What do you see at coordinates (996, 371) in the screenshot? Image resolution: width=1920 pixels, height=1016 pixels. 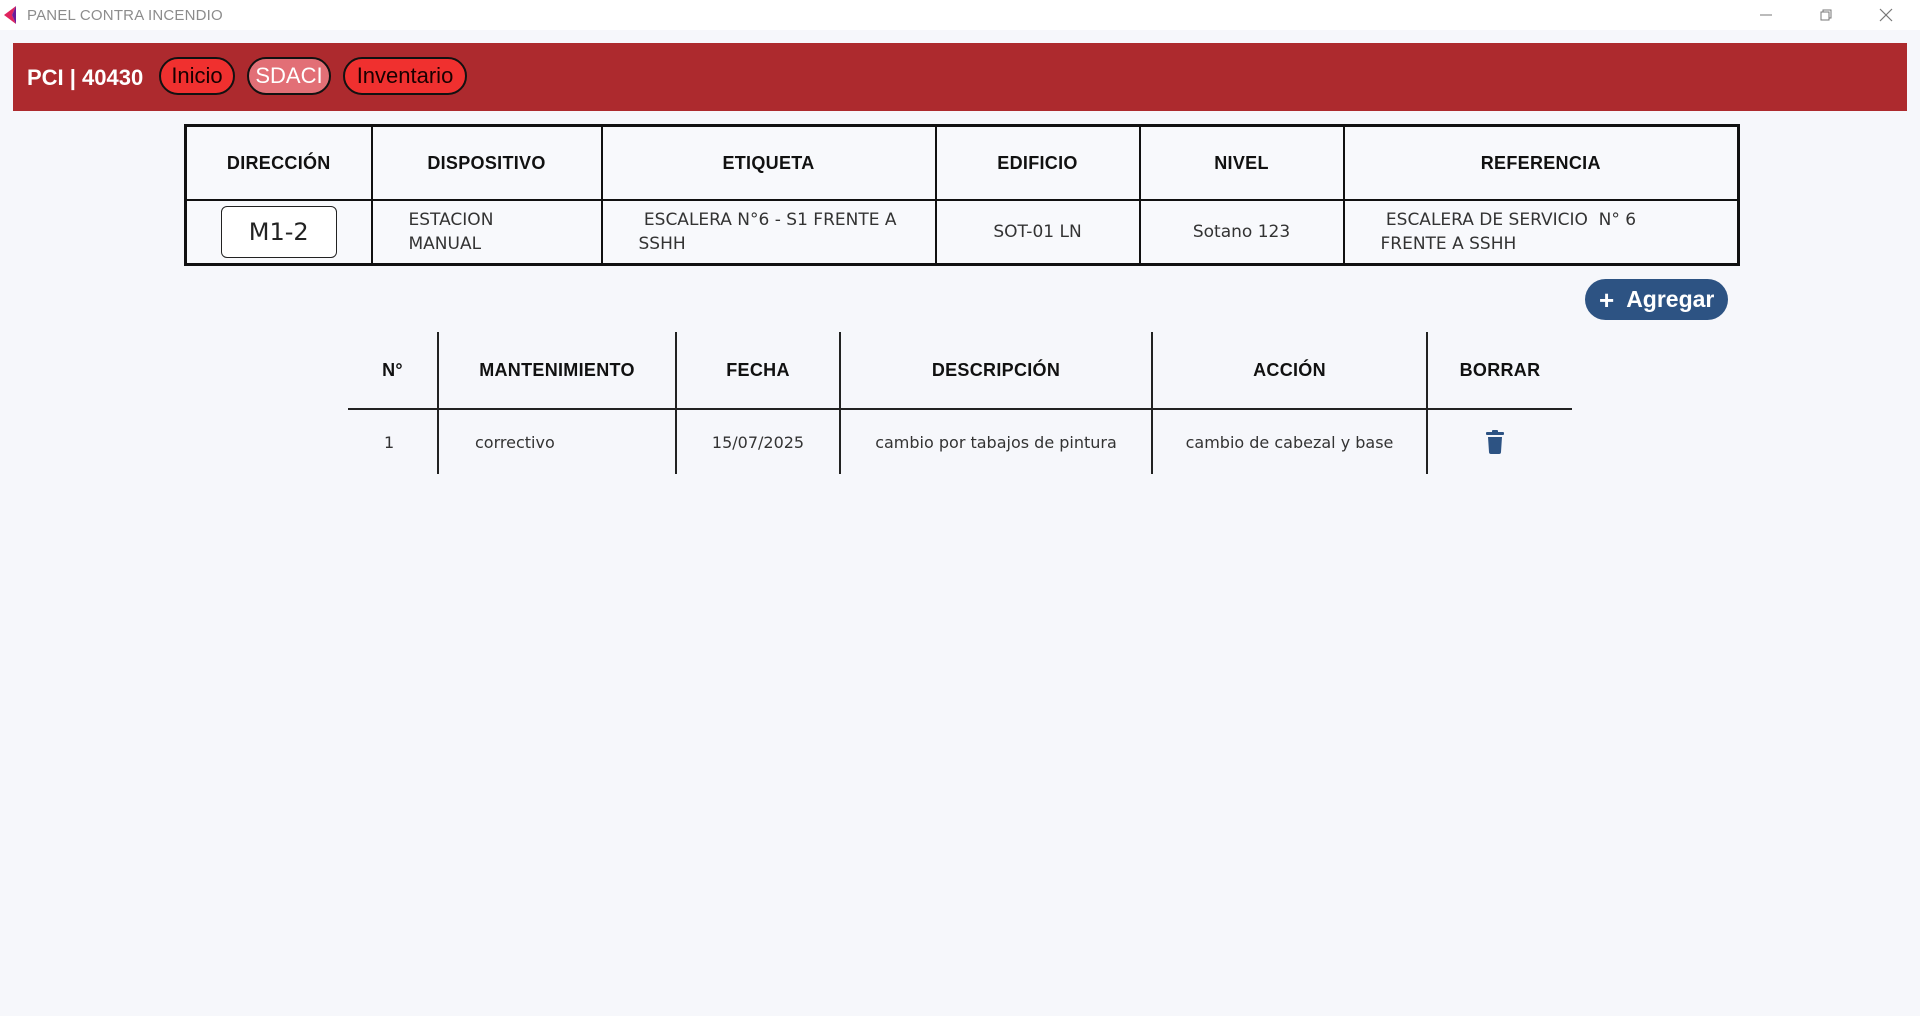 I see `header-descripcion: DESCRIPCIÓN` at bounding box center [996, 371].